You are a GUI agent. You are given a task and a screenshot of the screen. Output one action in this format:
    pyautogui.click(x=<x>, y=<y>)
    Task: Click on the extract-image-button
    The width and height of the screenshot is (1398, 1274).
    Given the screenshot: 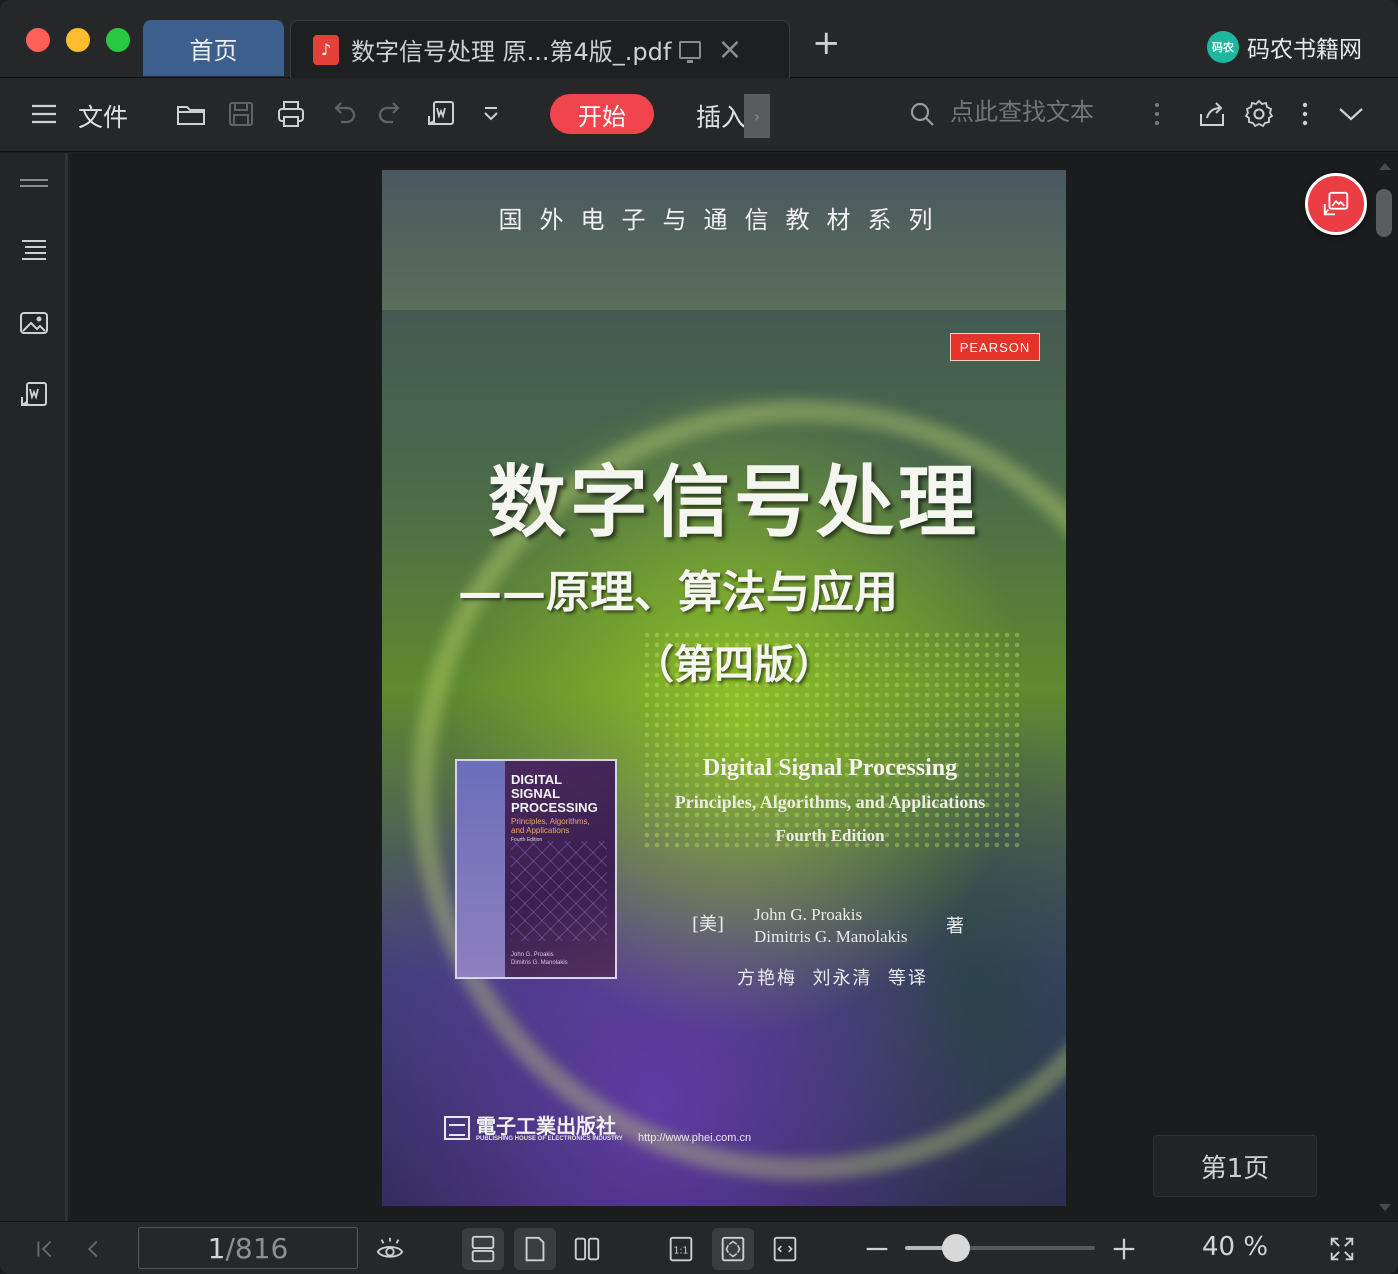 What is the action you would take?
    pyautogui.click(x=1336, y=204)
    